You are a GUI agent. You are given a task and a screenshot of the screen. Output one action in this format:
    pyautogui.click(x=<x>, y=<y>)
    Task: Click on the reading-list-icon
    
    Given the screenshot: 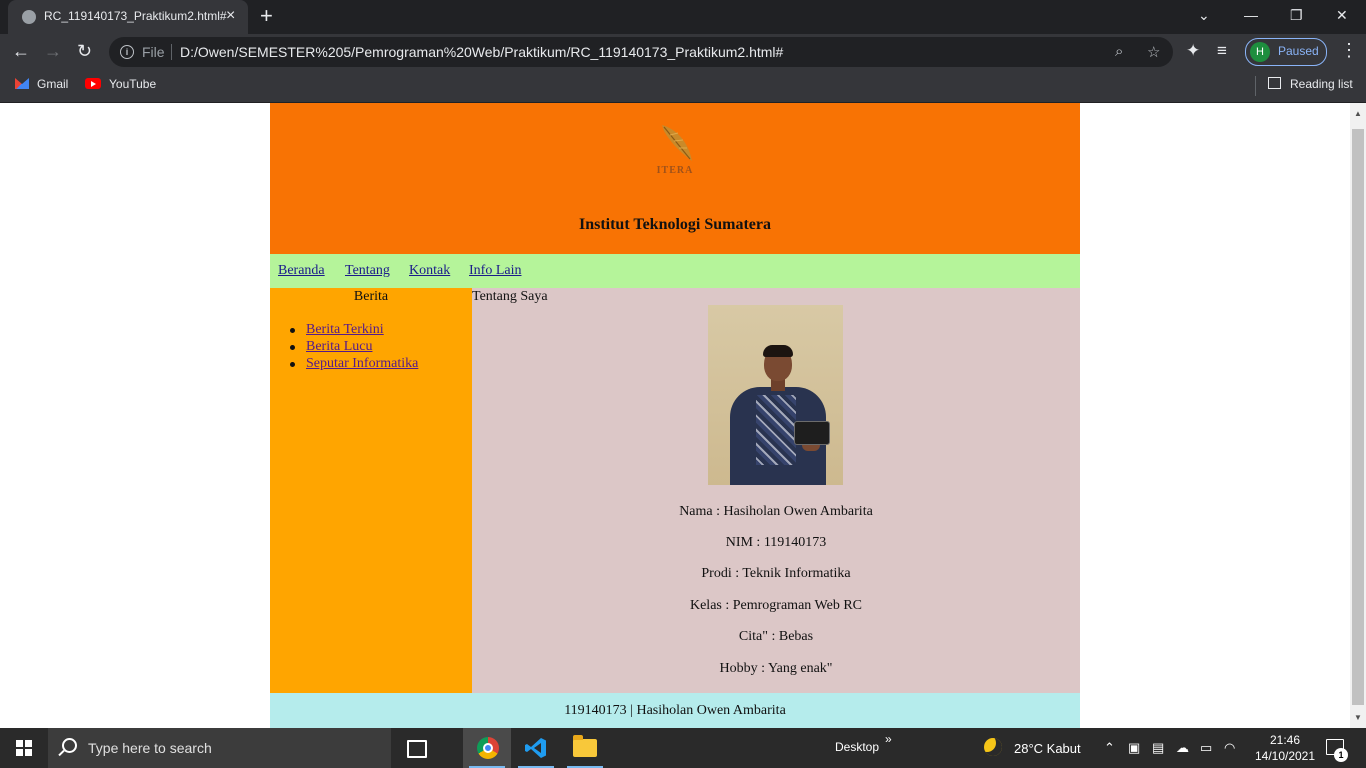 What is the action you would take?
    pyautogui.click(x=1274, y=83)
    